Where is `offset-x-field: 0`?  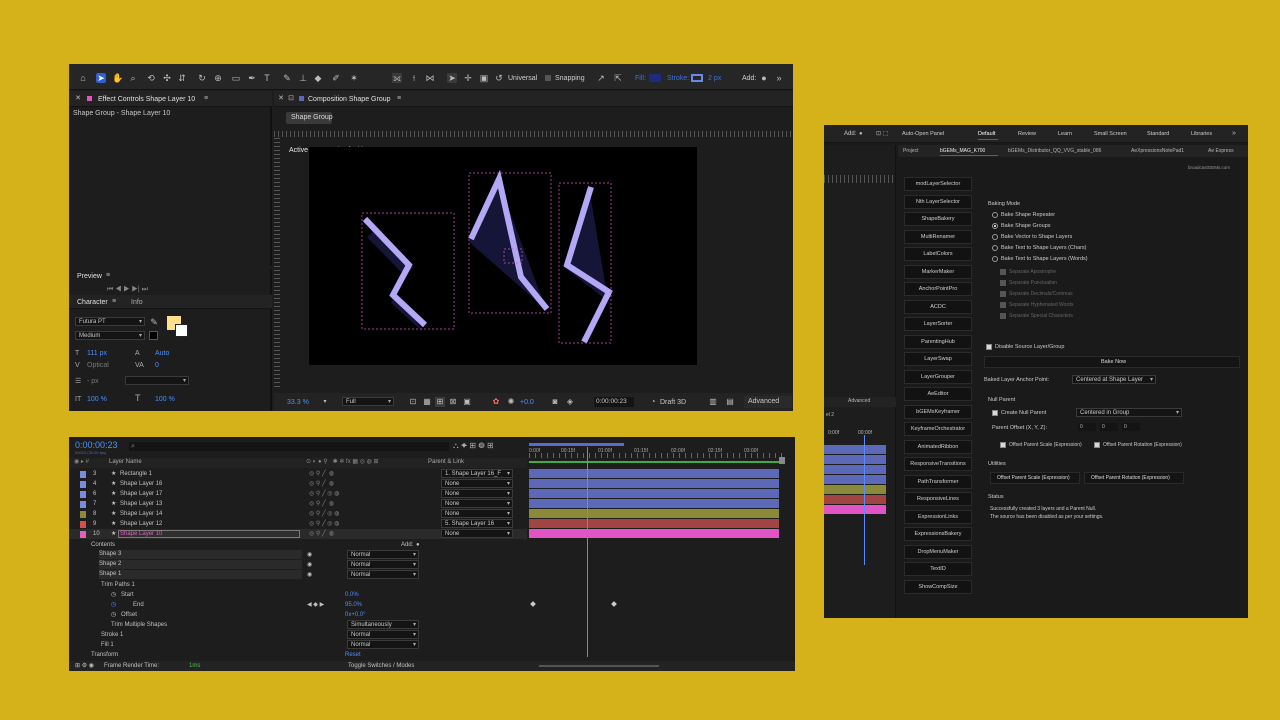
offset-x-field: 0 is located at coordinates (1087, 427).